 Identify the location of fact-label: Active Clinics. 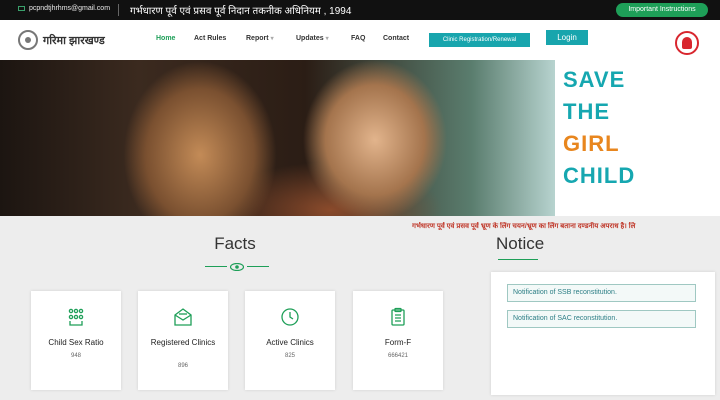
(290, 342).